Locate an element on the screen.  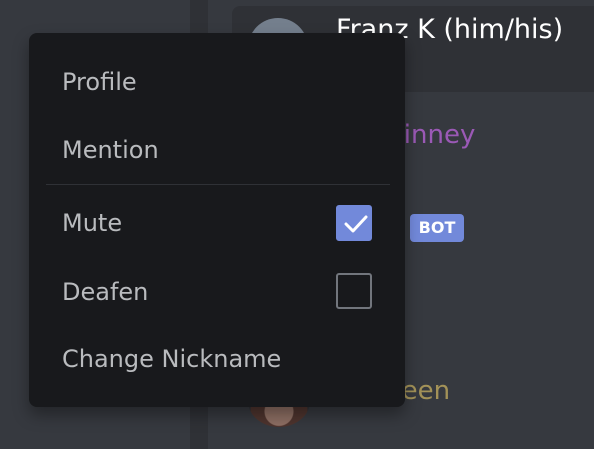
menu-item-profile: Profile is located at coordinates (222, 82).